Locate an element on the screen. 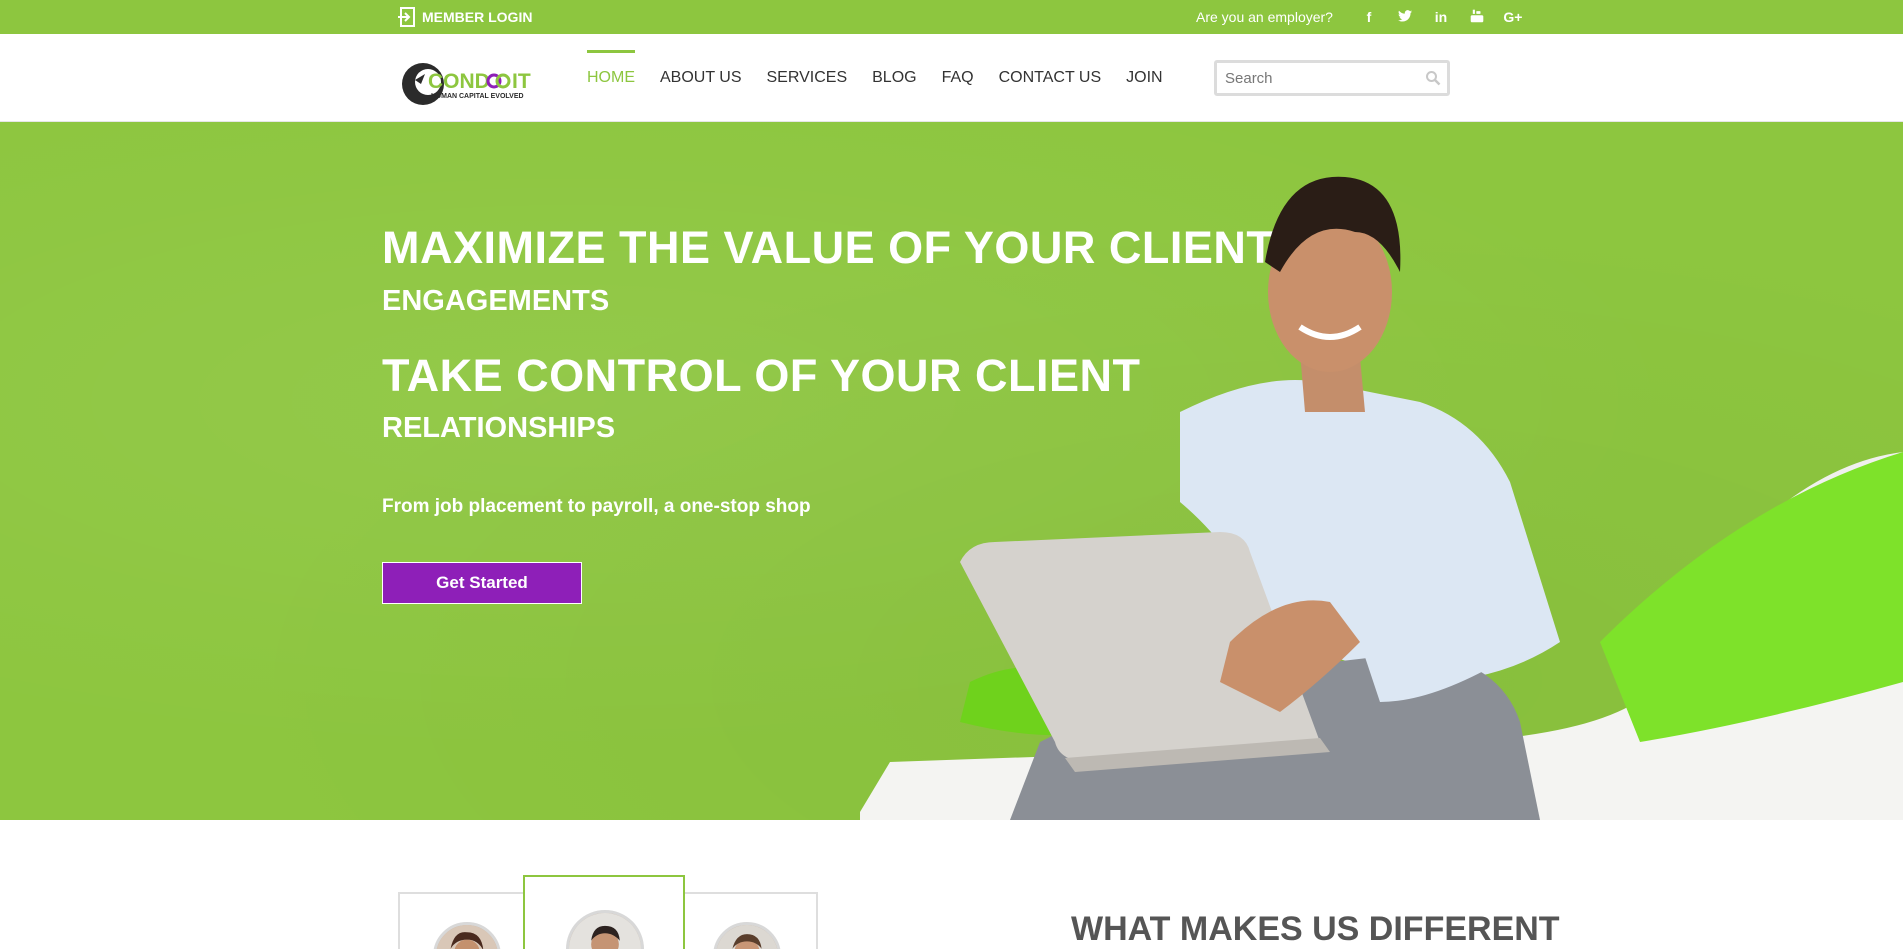 This screenshot has height=949, width=1903. nav-faq: FAQ is located at coordinates (958, 78).